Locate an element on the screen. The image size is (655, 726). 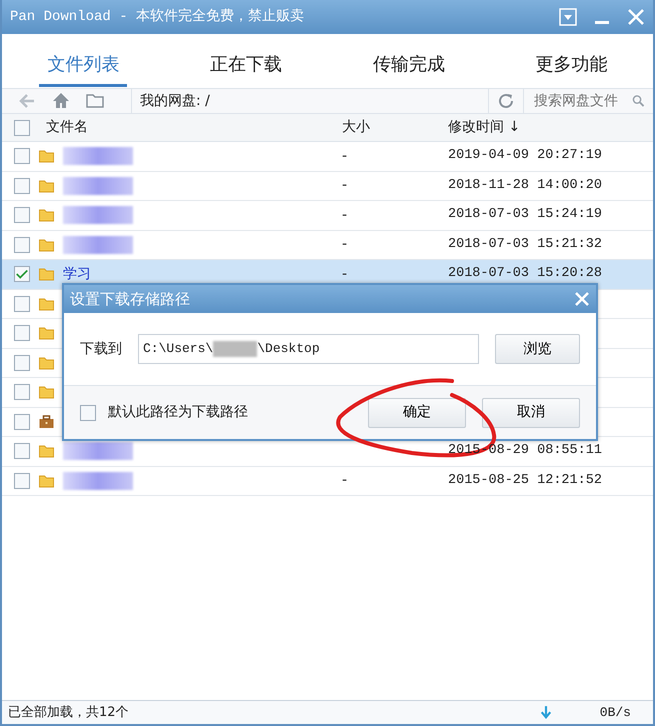
column-header: 修改时间 ↓ is located at coordinates (484, 127).